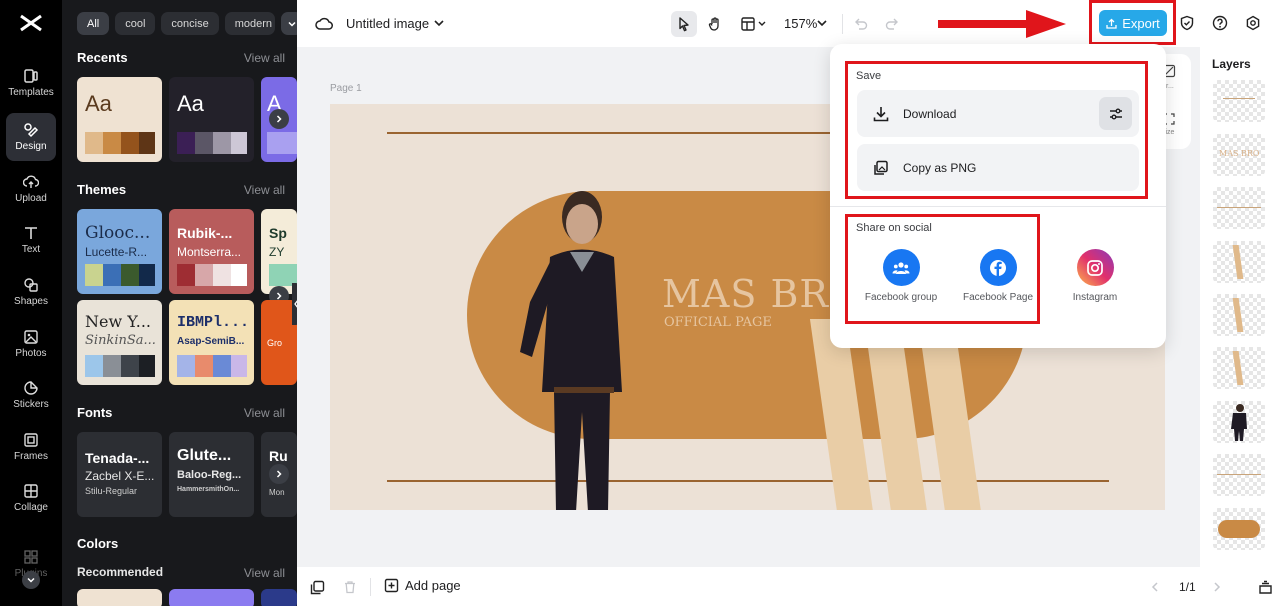 The image size is (1280, 606). What do you see at coordinates (317, 587) in the screenshot?
I see `duplicate-page-button` at bounding box center [317, 587].